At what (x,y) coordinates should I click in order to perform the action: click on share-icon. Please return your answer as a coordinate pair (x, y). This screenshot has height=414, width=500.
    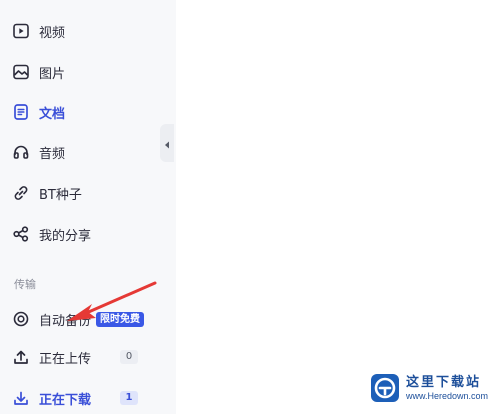
    Looking at the image, I should click on (21, 234).